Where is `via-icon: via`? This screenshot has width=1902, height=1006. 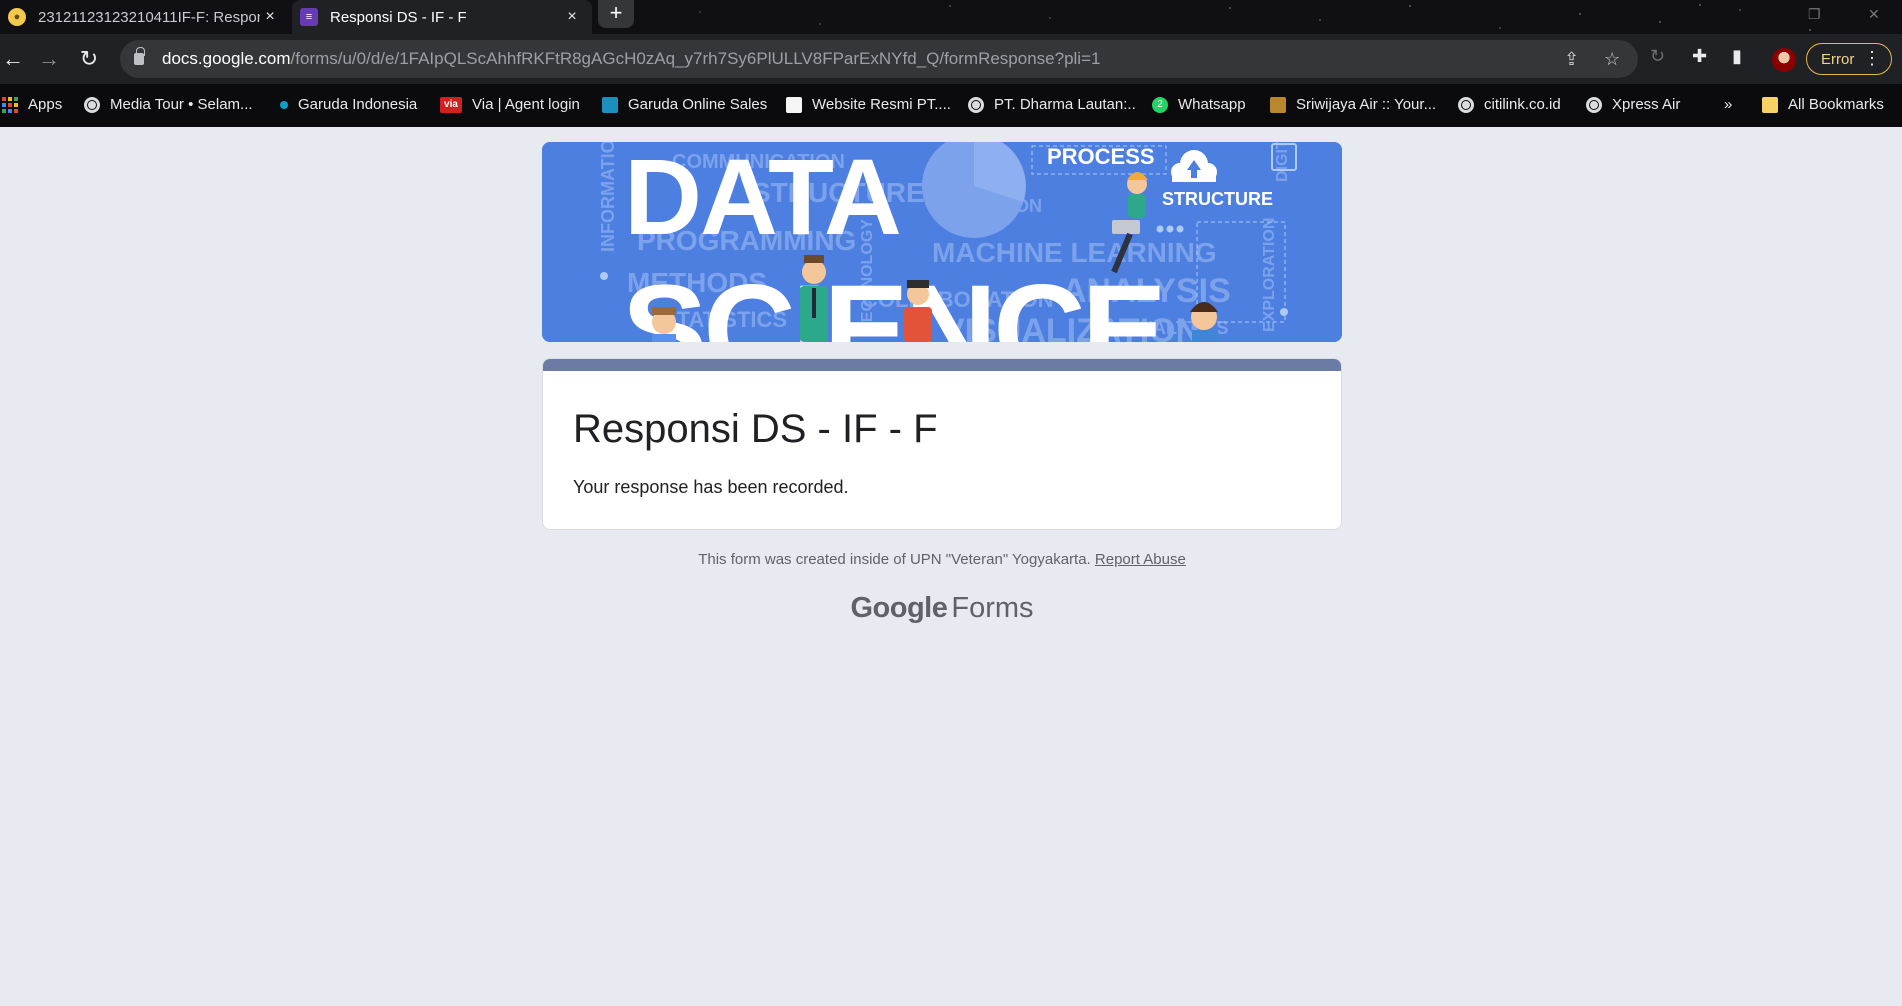
via-icon: via is located at coordinates (451, 104).